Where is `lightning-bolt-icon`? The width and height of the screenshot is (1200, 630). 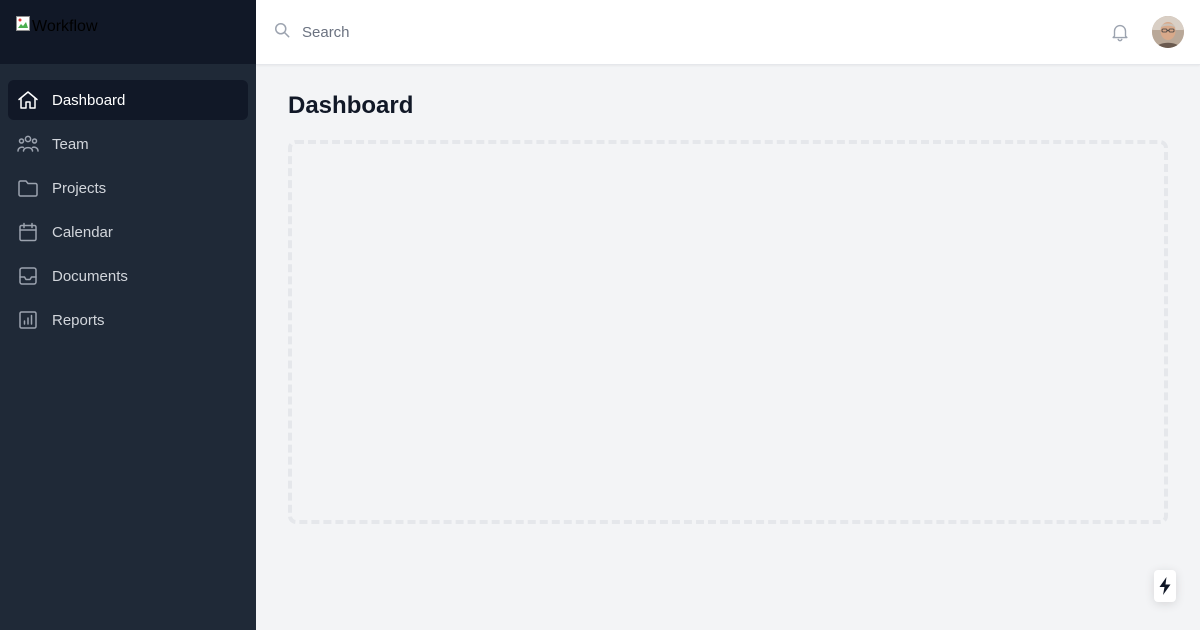
lightning-bolt-icon is located at coordinates (1165, 586).